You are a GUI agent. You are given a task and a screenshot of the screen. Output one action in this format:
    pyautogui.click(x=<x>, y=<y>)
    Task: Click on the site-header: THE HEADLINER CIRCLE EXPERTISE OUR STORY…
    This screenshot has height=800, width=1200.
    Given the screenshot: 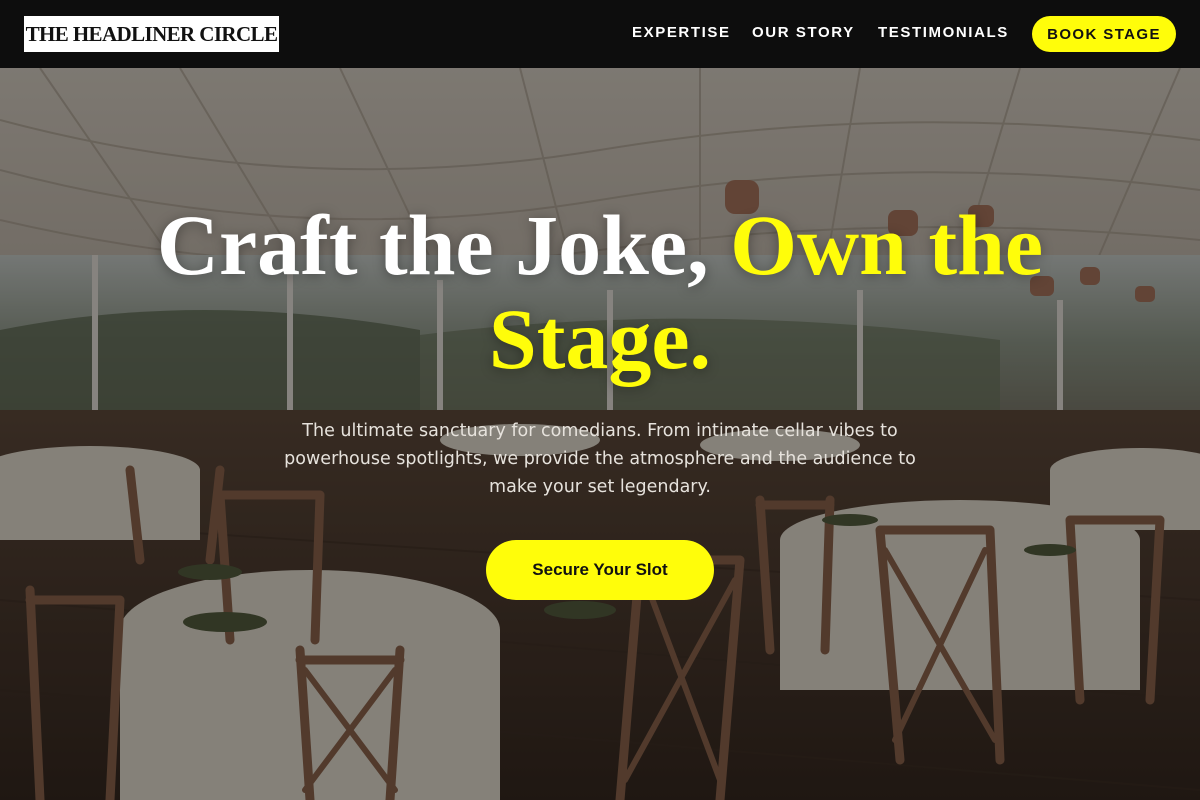 What is the action you would take?
    pyautogui.click(x=600, y=34)
    